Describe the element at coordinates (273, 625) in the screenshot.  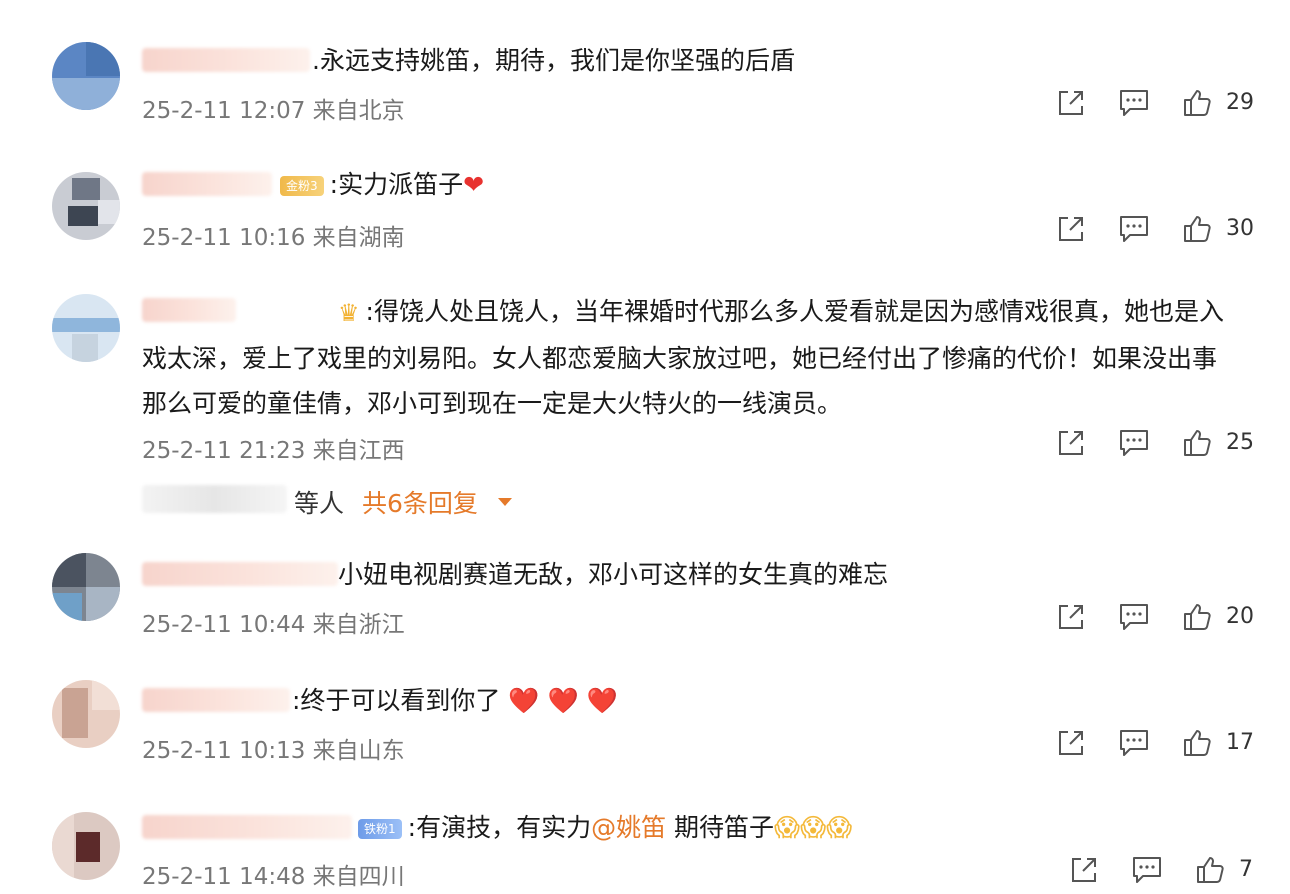
I see `comment-meta: 25-2-11 10:44 来自浙江` at that location.